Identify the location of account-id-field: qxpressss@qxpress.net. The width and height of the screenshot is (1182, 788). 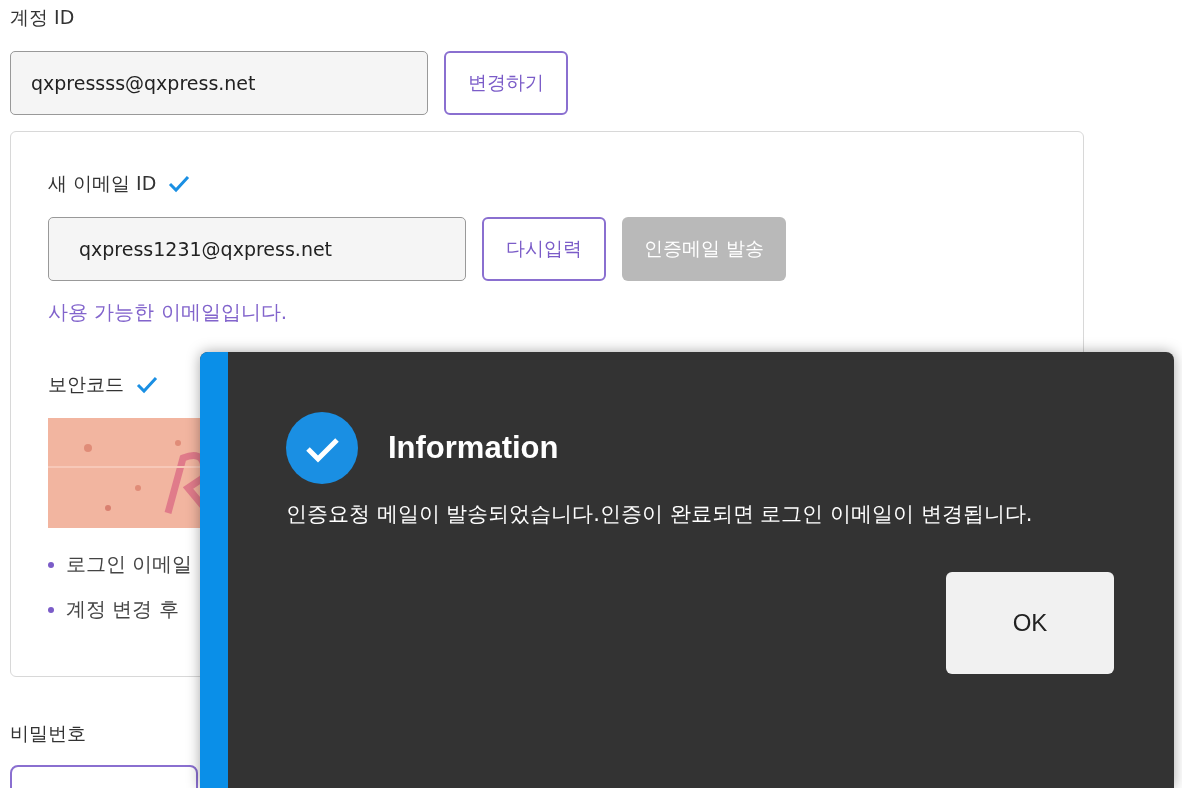
(219, 83).